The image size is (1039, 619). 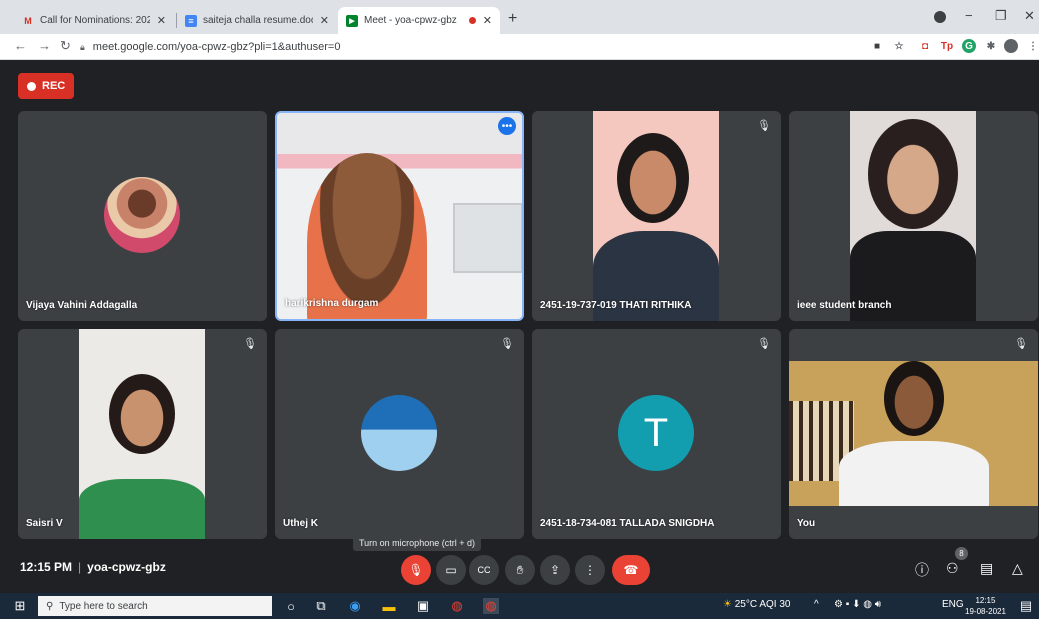 I want to click on taskbar-search: ⚲ Type here to search, so click(x=155, y=606).